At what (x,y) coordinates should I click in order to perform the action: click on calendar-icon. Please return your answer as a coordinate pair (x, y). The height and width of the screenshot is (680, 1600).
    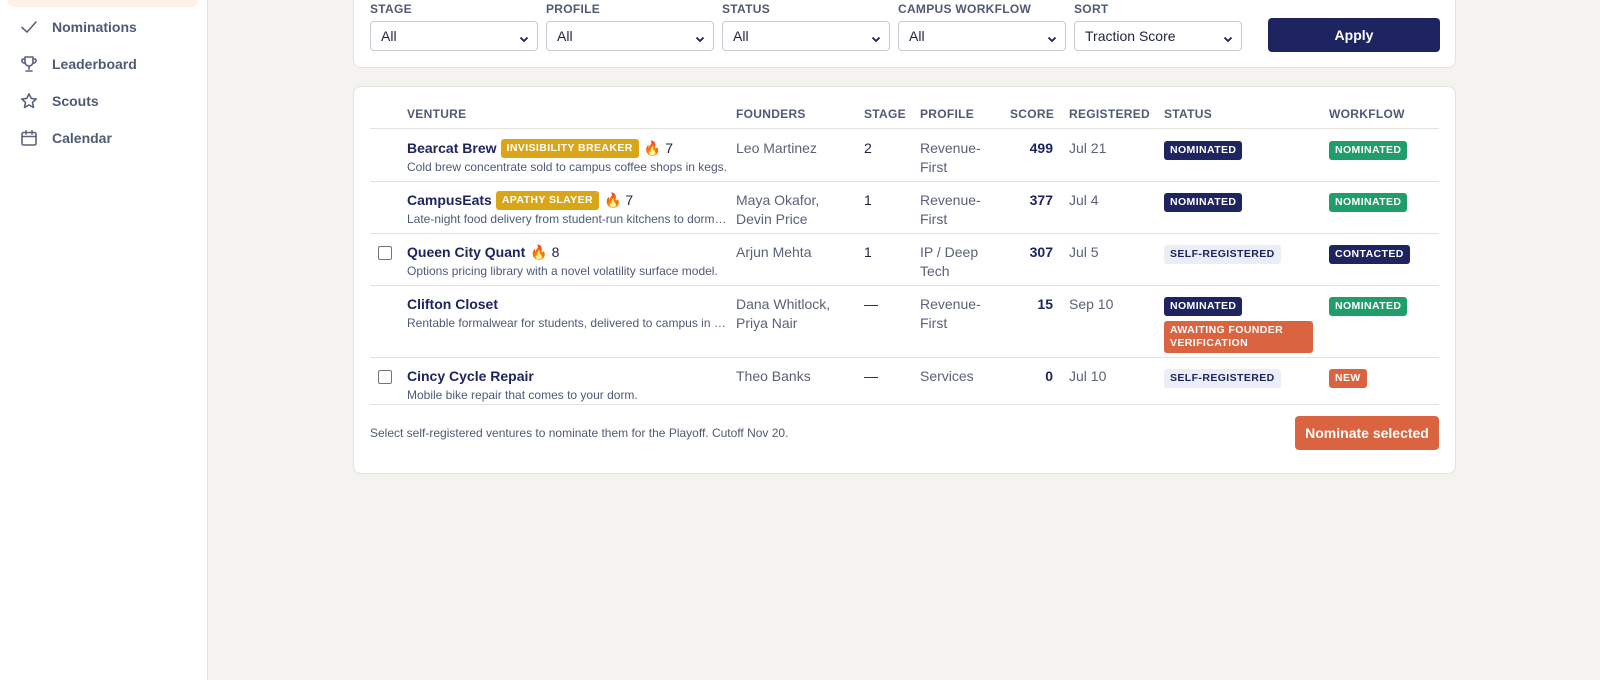
    Looking at the image, I should click on (29, 138).